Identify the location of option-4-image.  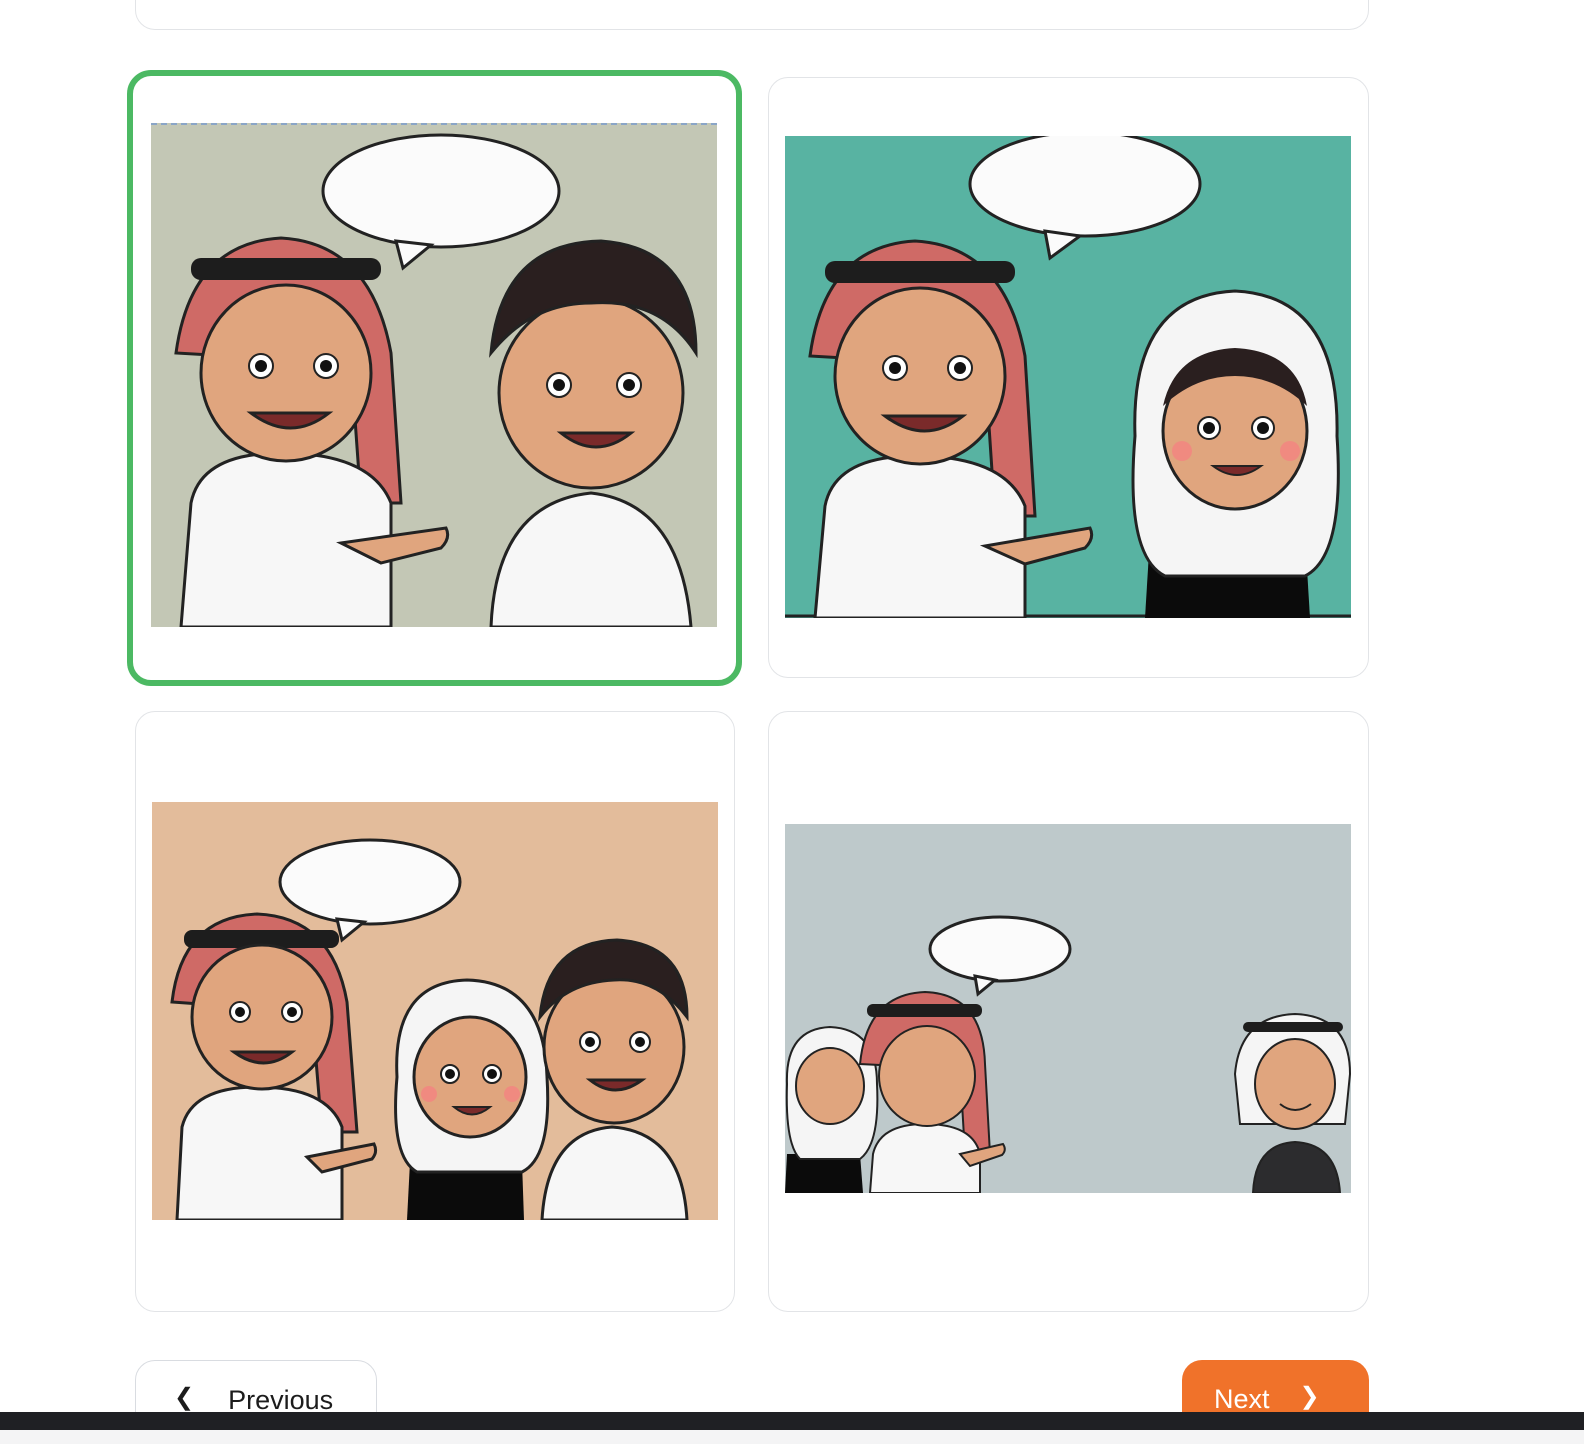
(1068, 1008).